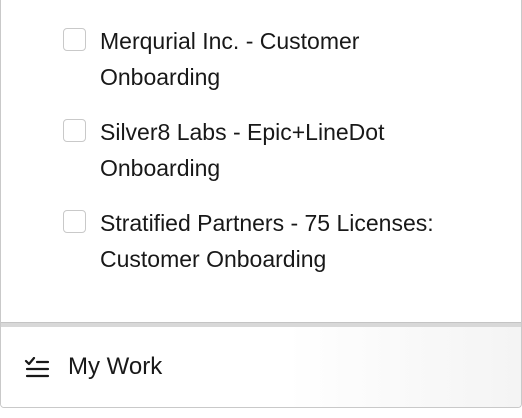 Image resolution: width=522 pixels, height=418 pixels. Describe the element at coordinates (290, 59) in the screenshot. I see `task-label: Merqurial Inc. - Customer Onboarding` at that location.